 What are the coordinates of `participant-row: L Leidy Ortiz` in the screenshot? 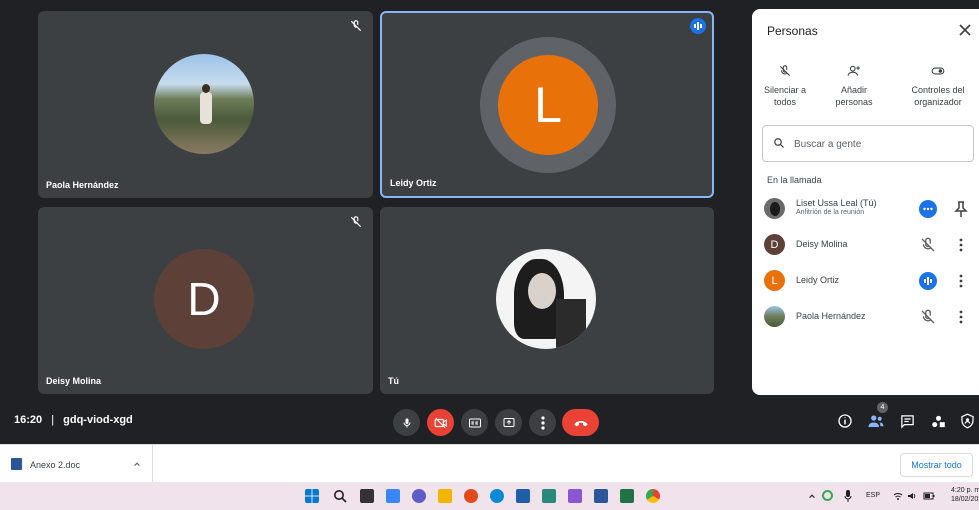 It's located at (870, 280).